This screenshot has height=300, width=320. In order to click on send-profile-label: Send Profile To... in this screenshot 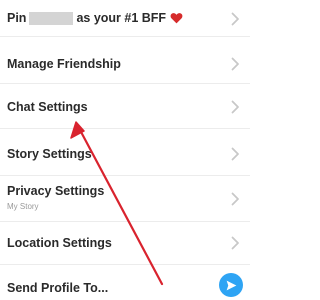, I will do `click(58, 288)`.